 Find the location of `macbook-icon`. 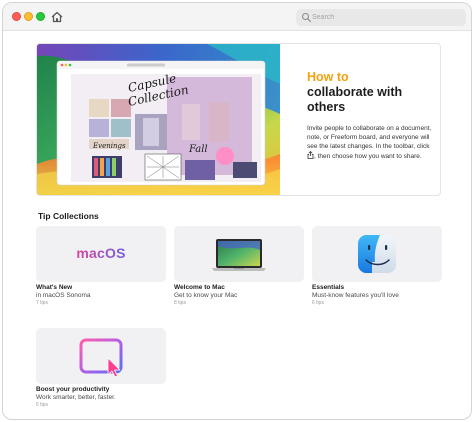

macbook-icon is located at coordinates (239, 255).